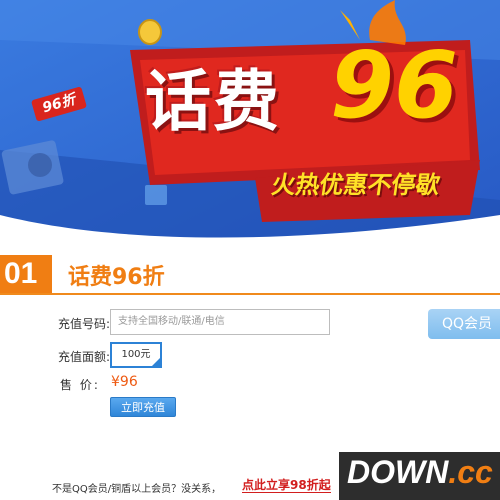 The height and width of the screenshot is (500, 500). I want to click on phone-label: 充值号码:, so click(84, 324).